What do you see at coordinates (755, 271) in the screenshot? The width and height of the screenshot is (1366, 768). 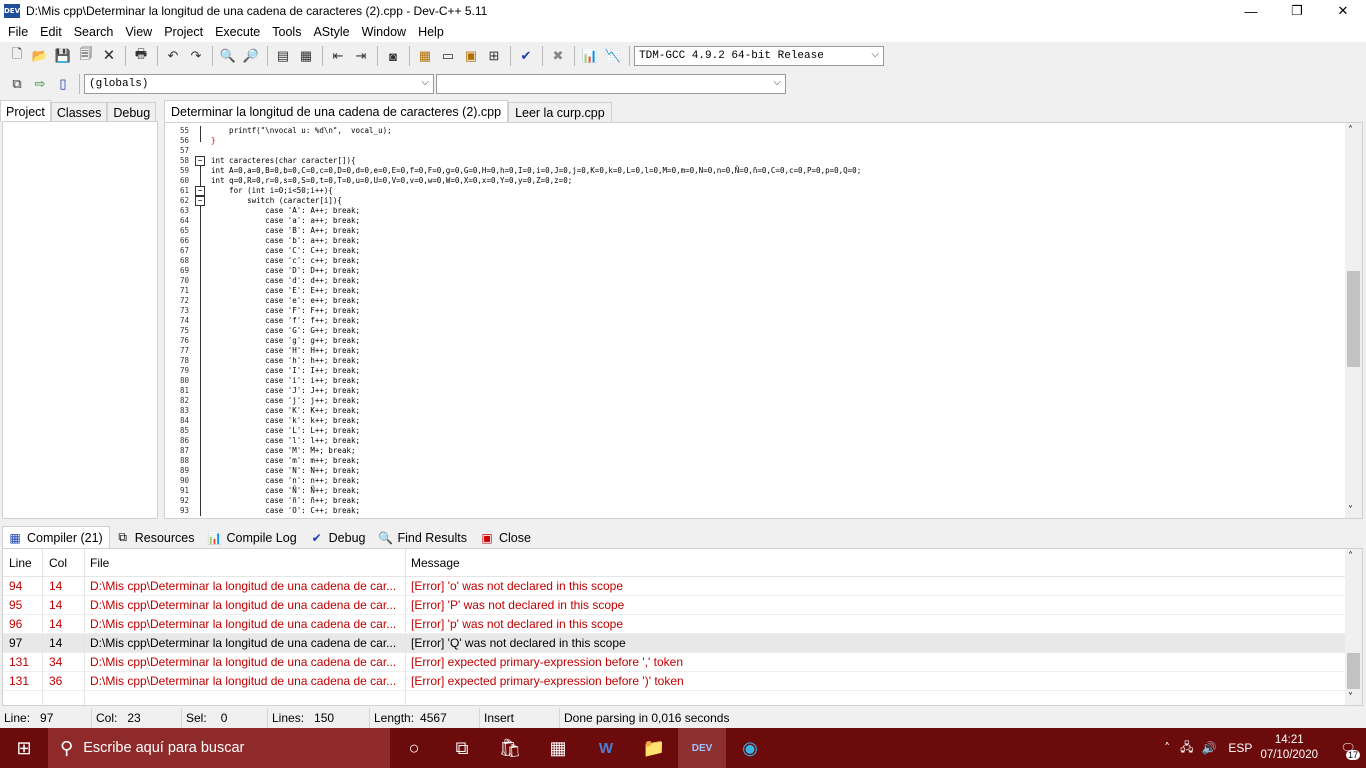 I see `code-line: 69 case 'D': D++; break;` at bounding box center [755, 271].